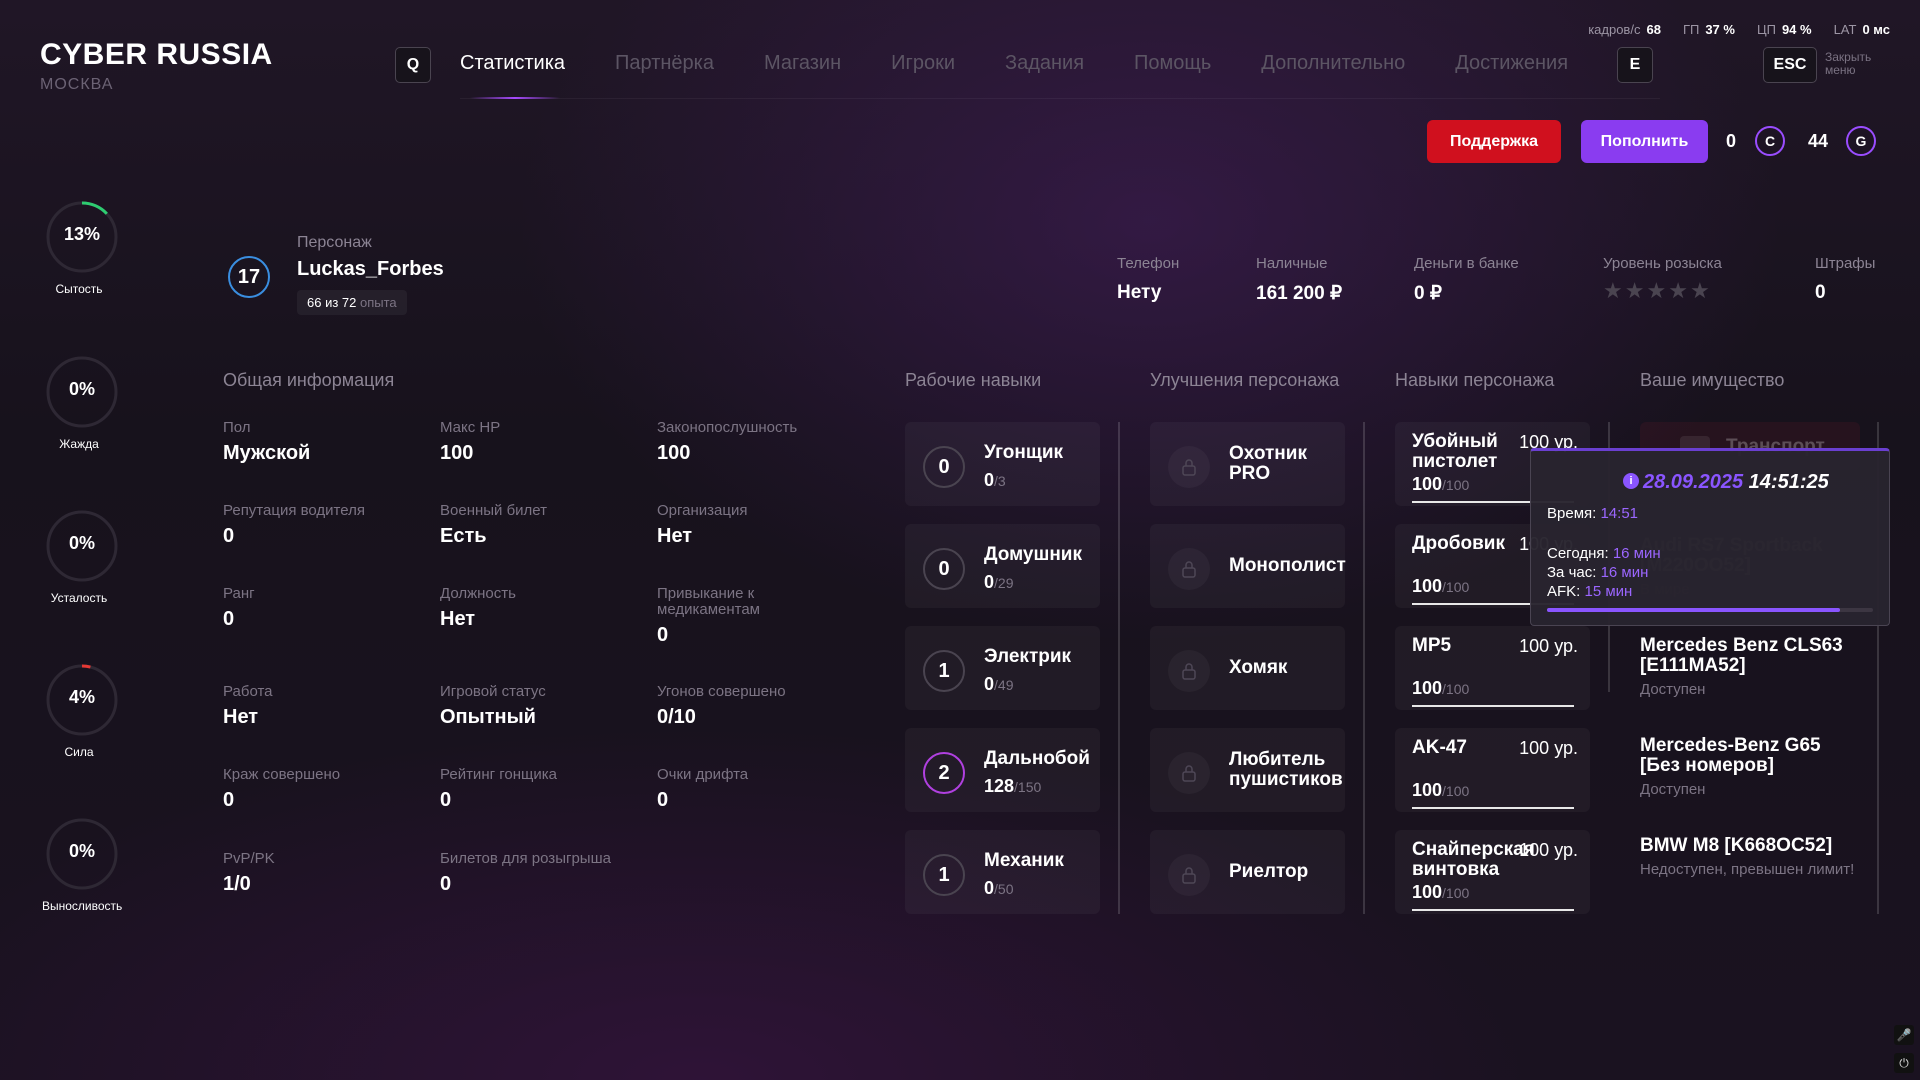  I want to click on weapon-level: 100 ур., so click(1548, 850).